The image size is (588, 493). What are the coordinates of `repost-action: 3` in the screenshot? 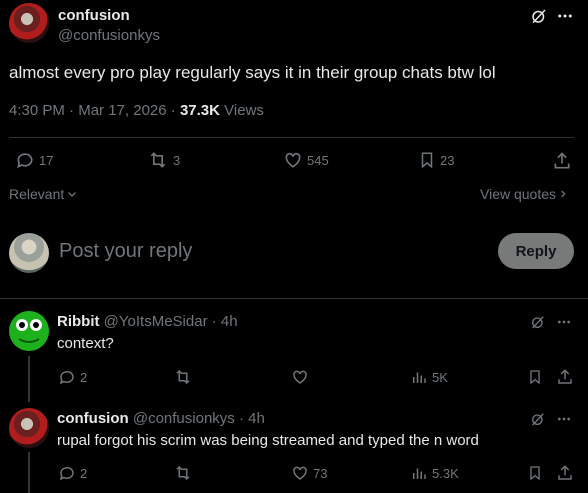 It's located at (163, 160).